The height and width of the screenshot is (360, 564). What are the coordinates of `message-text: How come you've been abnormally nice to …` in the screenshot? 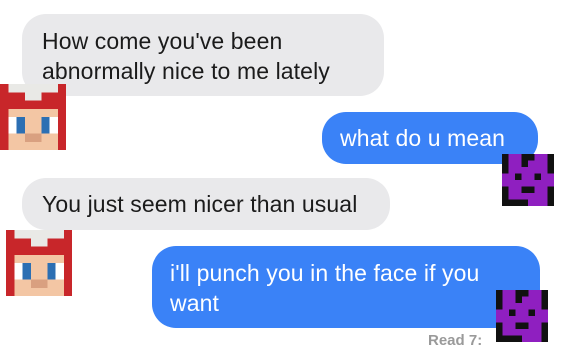 It's located at (186, 56).